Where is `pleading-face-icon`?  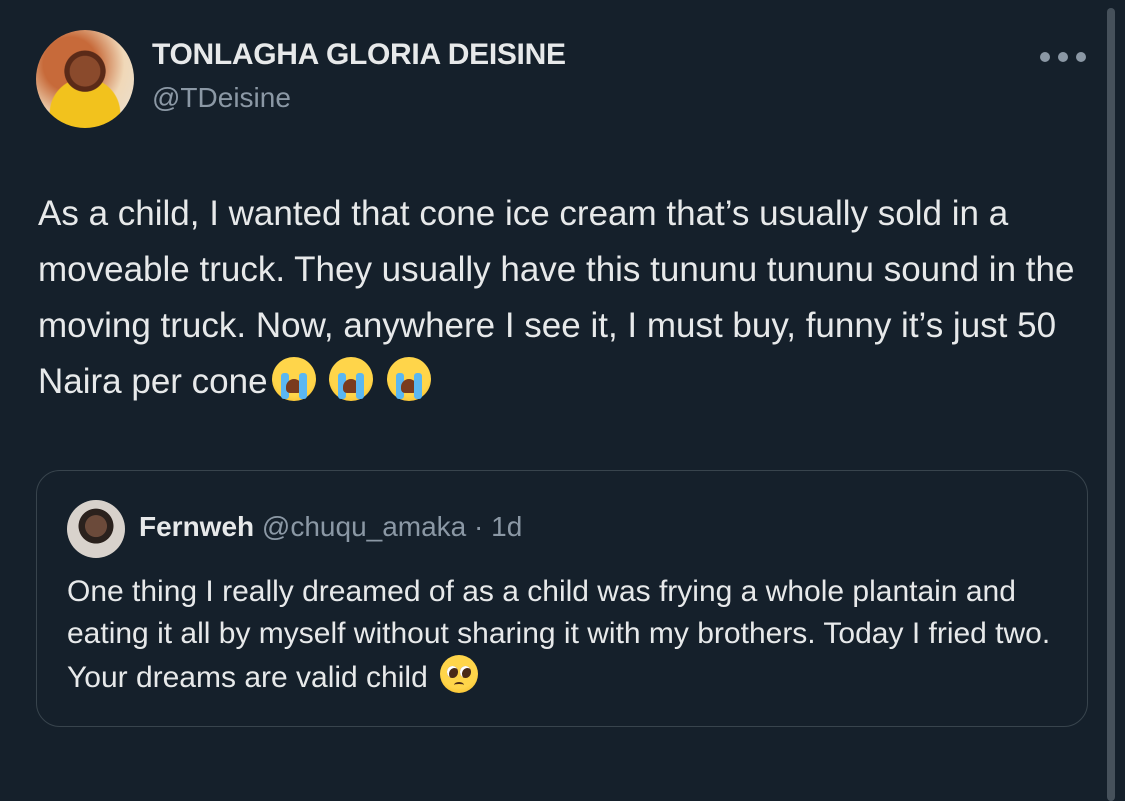 pleading-face-icon is located at coordinates (459, 674).